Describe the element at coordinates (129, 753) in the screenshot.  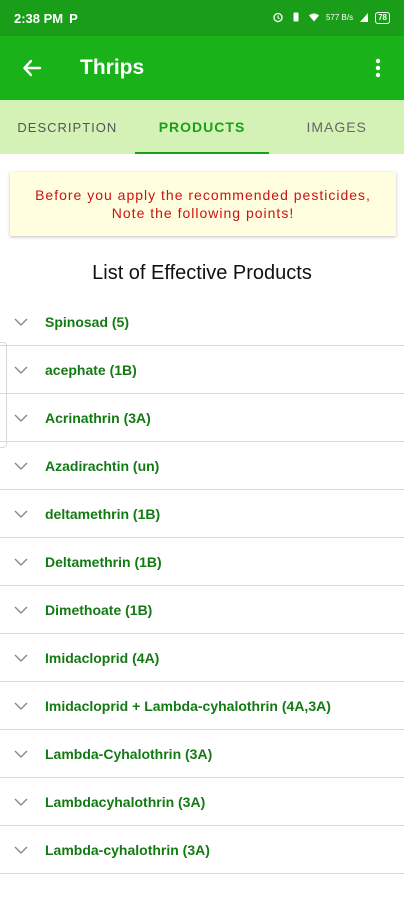
I see `product-label: Lambda-Cyhalothrin (3A)` at that location.